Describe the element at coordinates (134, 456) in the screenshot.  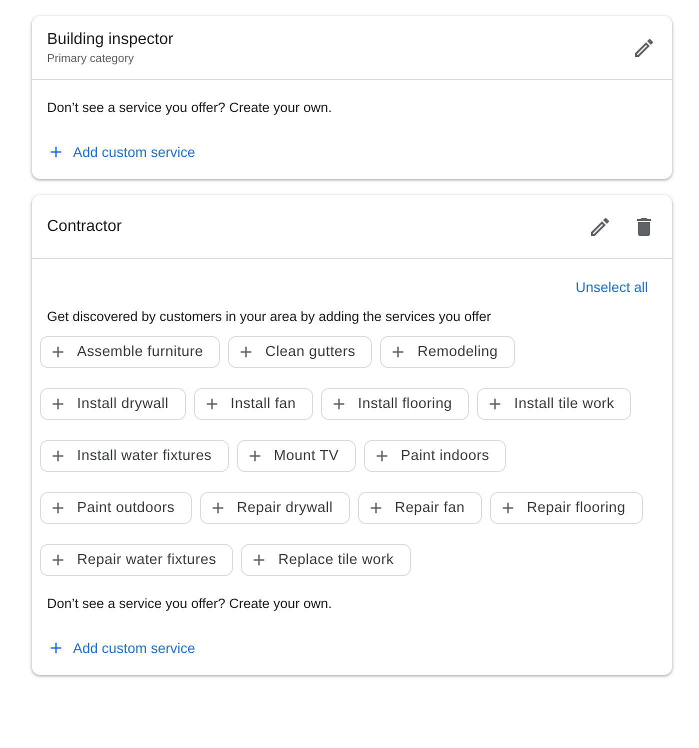
I see `service-chip: Install water fixtures` at that location.